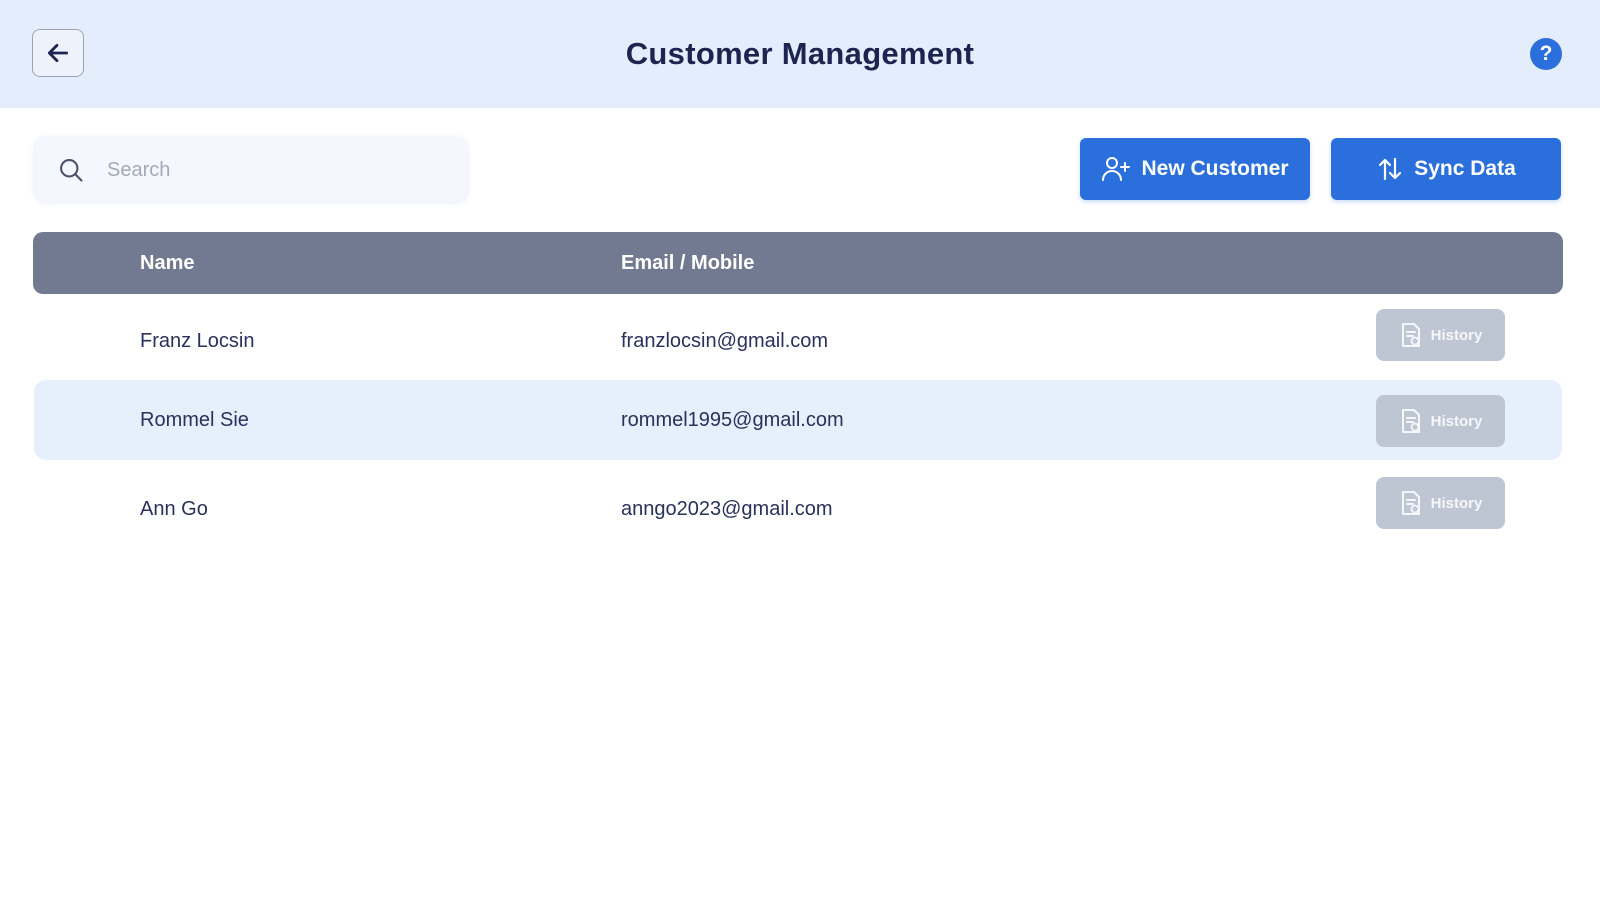 The width and height of the screenshot is (1600, 900). What do you see at coordinates (727, 509) in the screenshot?
I see `customer-contact: anngo2023@gmail.com` at bounding box center [727, 509].